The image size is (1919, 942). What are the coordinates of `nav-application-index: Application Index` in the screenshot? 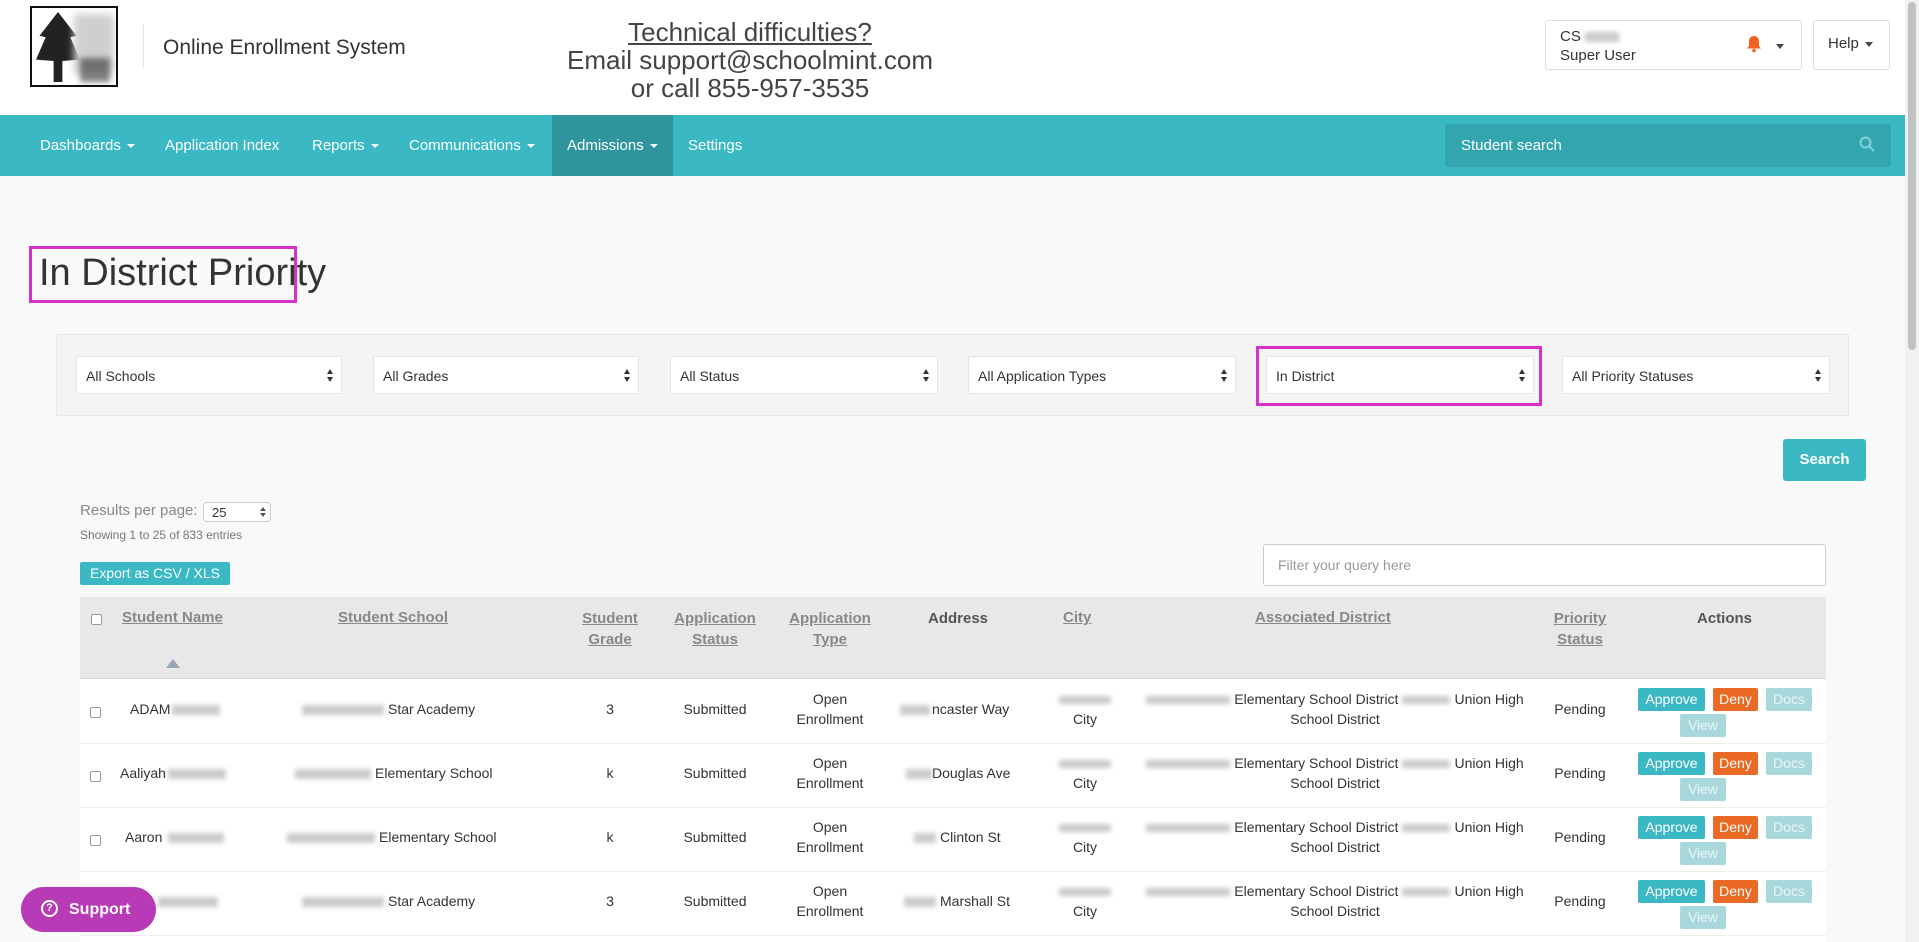 It's located at (222, 145).